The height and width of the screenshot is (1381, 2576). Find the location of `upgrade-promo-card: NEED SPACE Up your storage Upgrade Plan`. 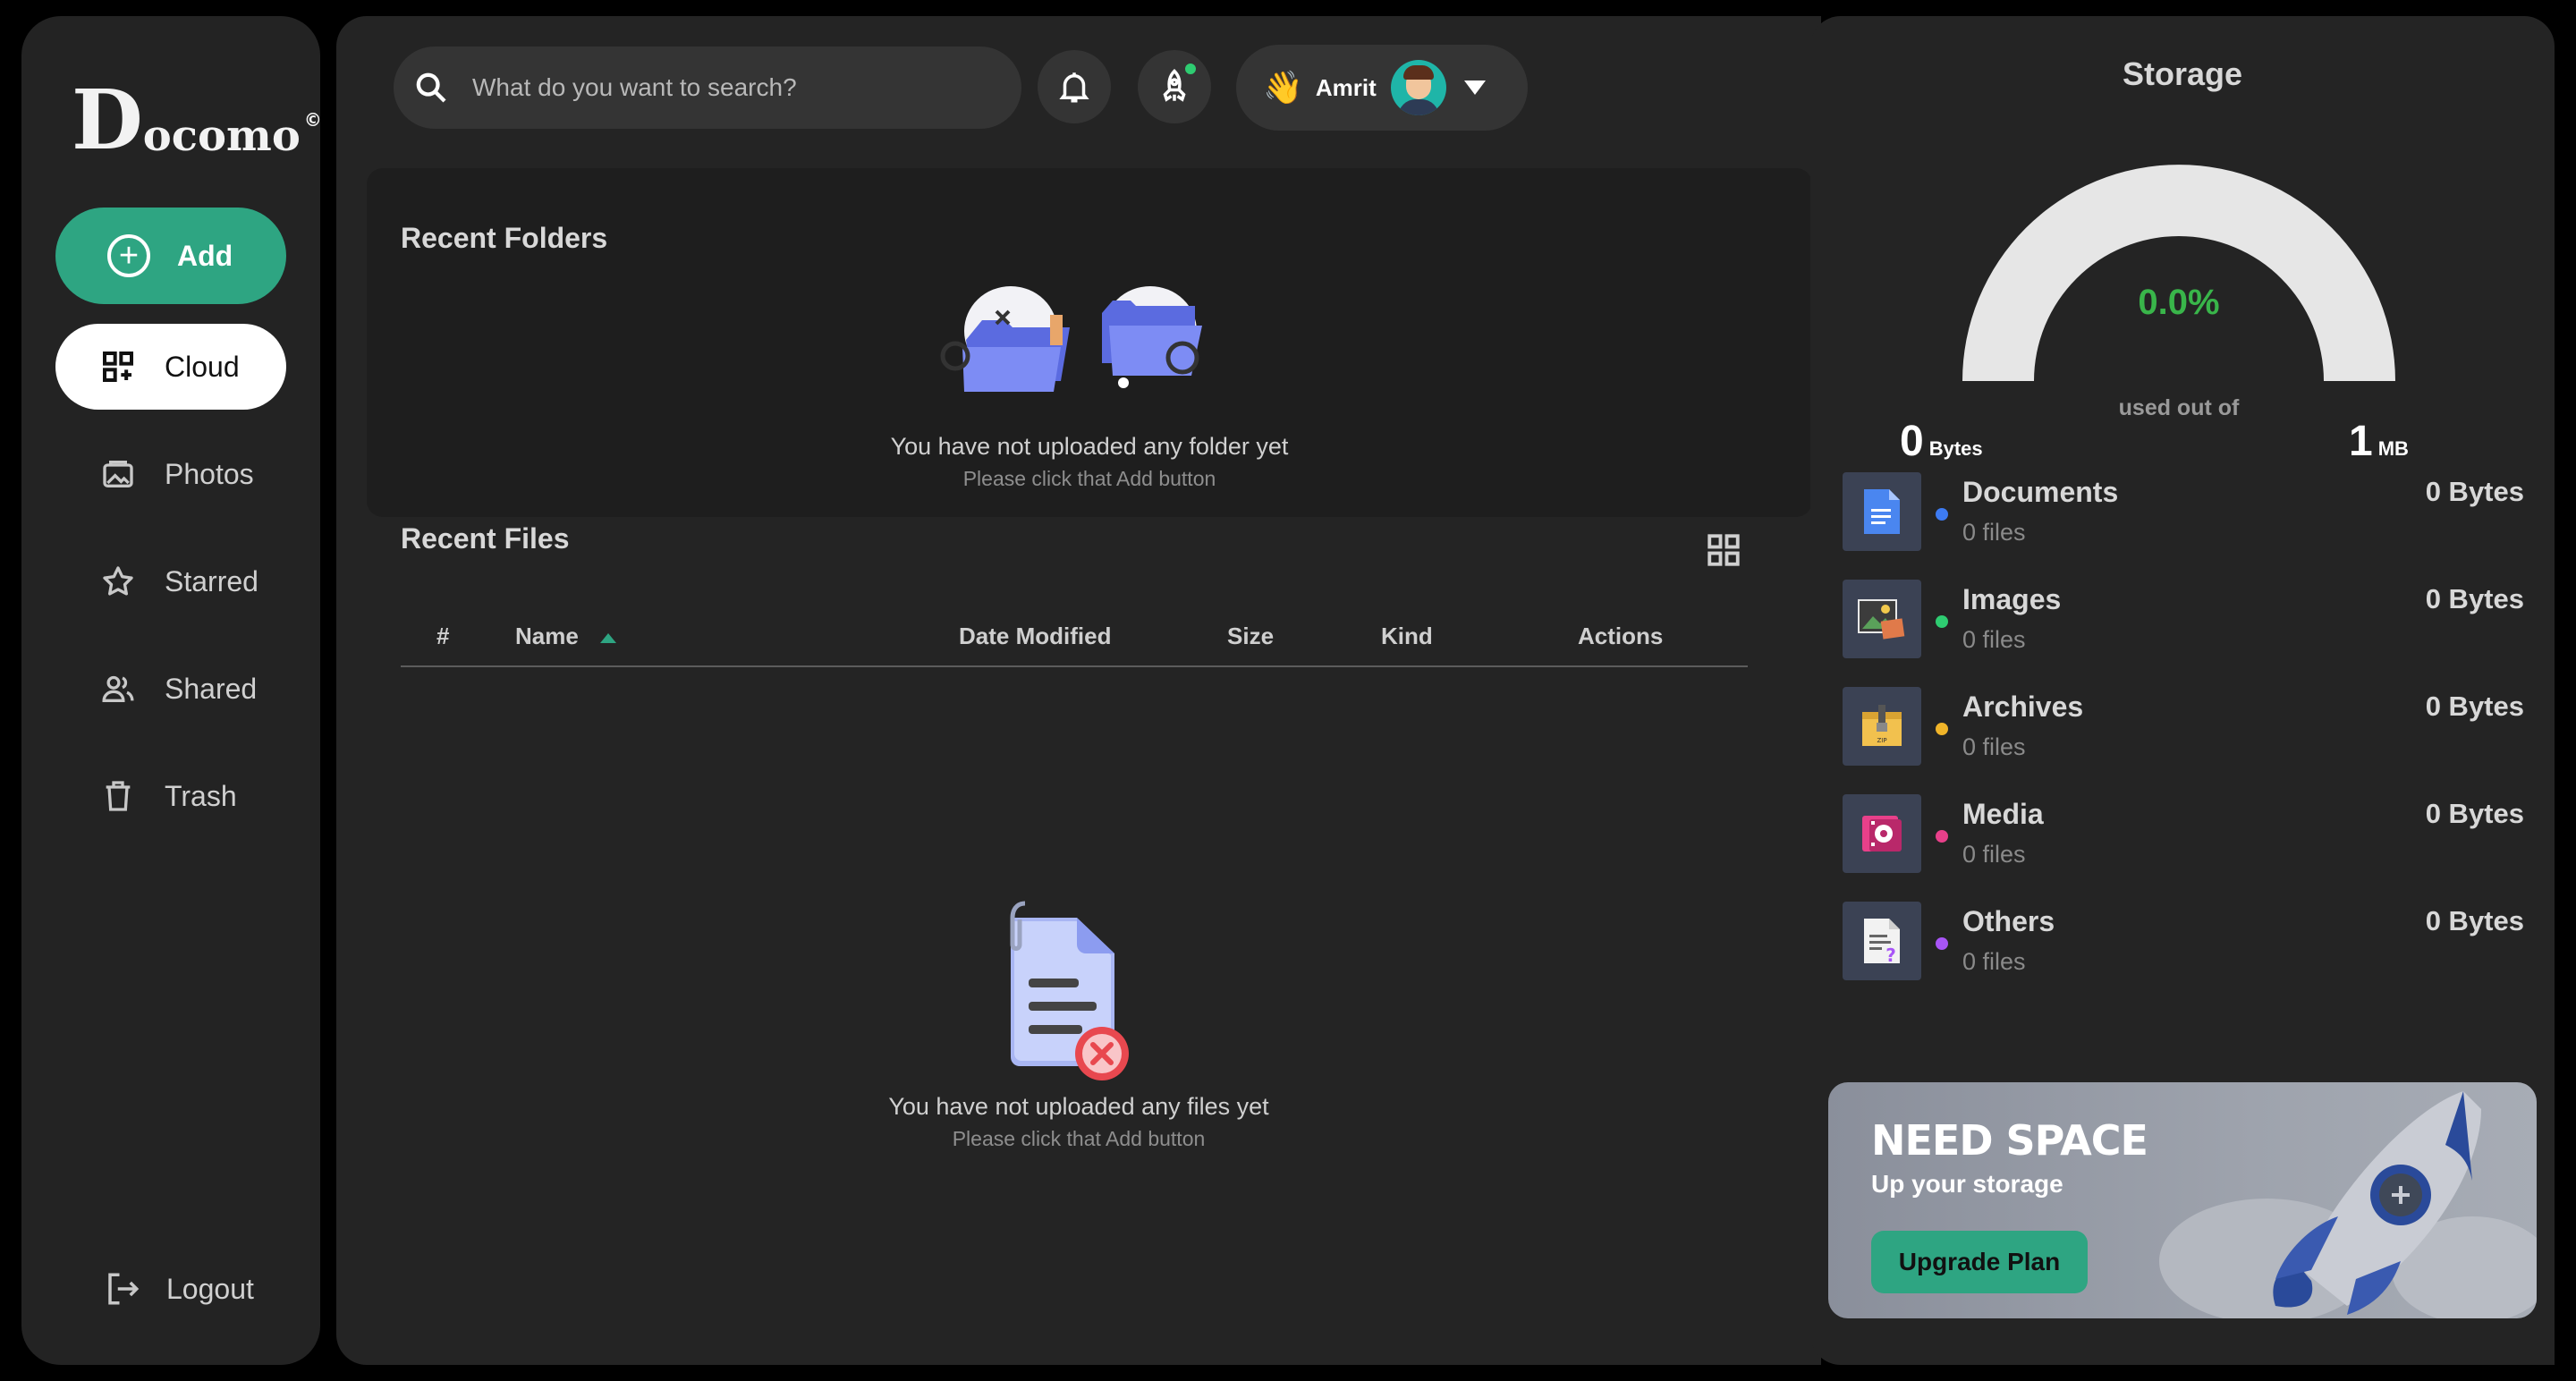

upgrade-promo-card: NEED SPACE Up your storage Upgrade Plan is located at coordinates (2182, 1200).